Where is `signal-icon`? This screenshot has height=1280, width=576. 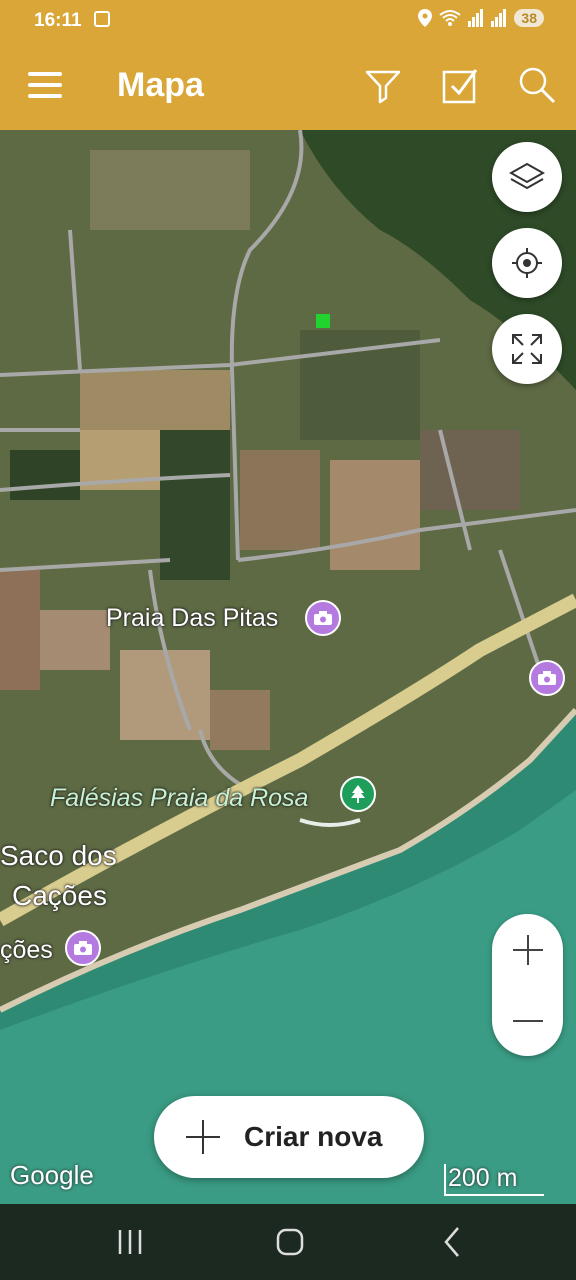 signal-icon is located at coordinates (476, 18).